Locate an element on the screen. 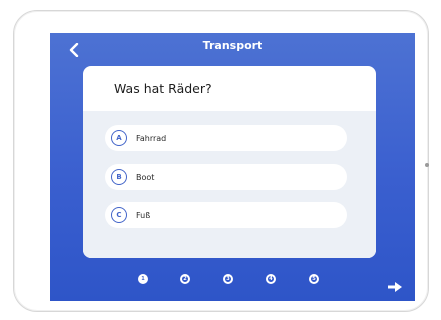 The image size is (441, 320). option-label-c: Fuß is located at coordinates (143, 215).